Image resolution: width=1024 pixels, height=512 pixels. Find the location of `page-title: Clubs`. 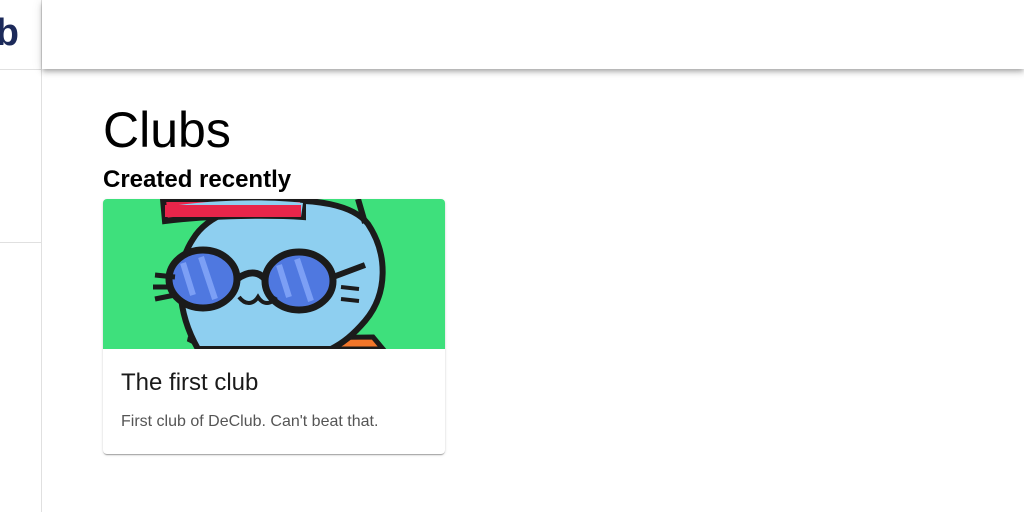

page-title: Clubs is located at coordinates (167, 130).